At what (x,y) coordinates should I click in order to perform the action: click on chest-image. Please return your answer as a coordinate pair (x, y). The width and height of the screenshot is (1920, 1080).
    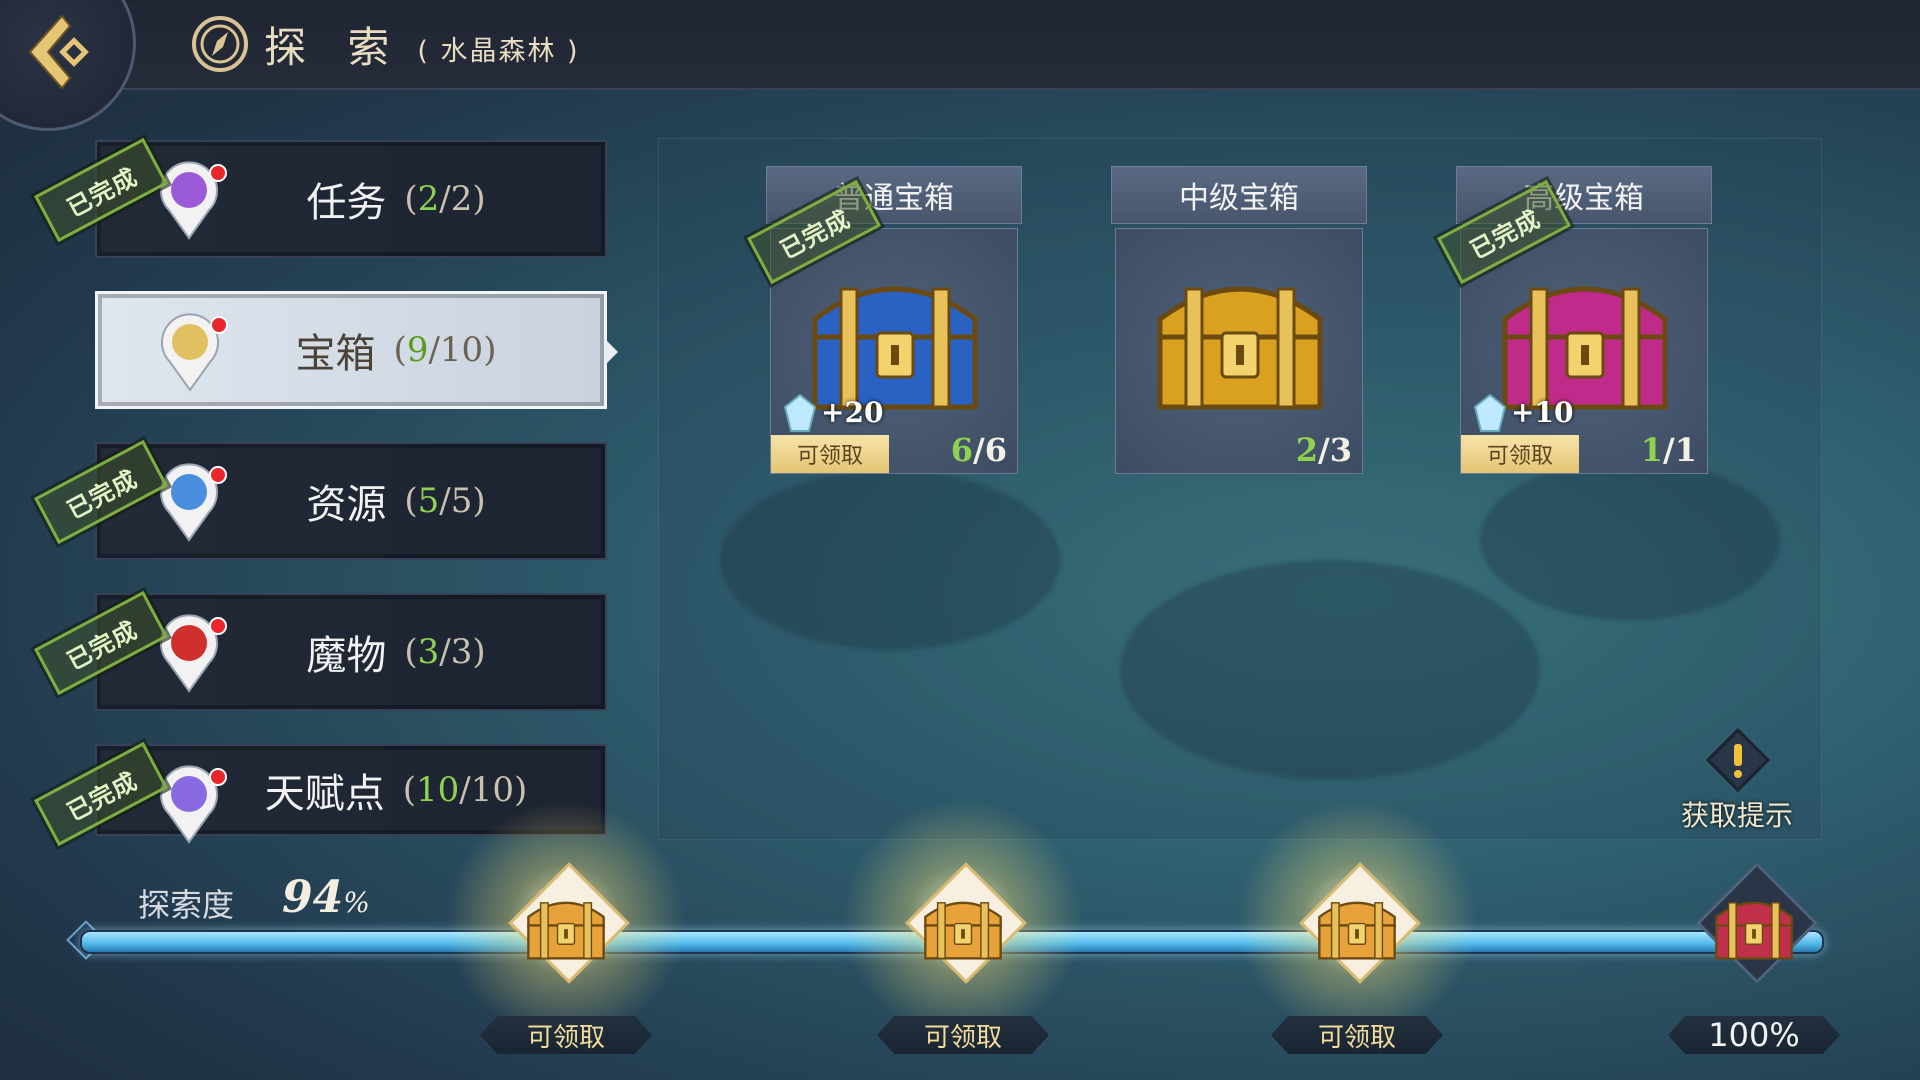
    Looking at the image, I should click on (1240, 336).